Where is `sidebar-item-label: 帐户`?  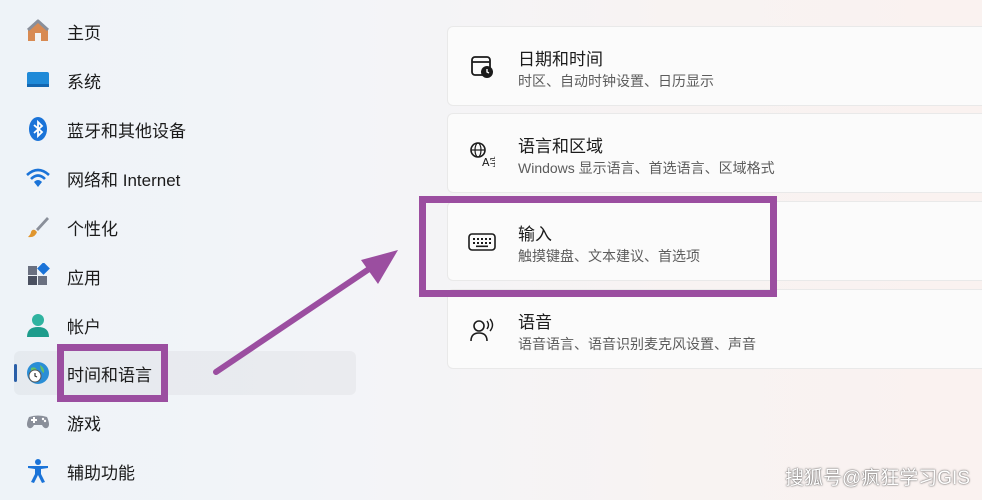
sidebar-item-label: 帐户 is located at coordinates (84, 327).